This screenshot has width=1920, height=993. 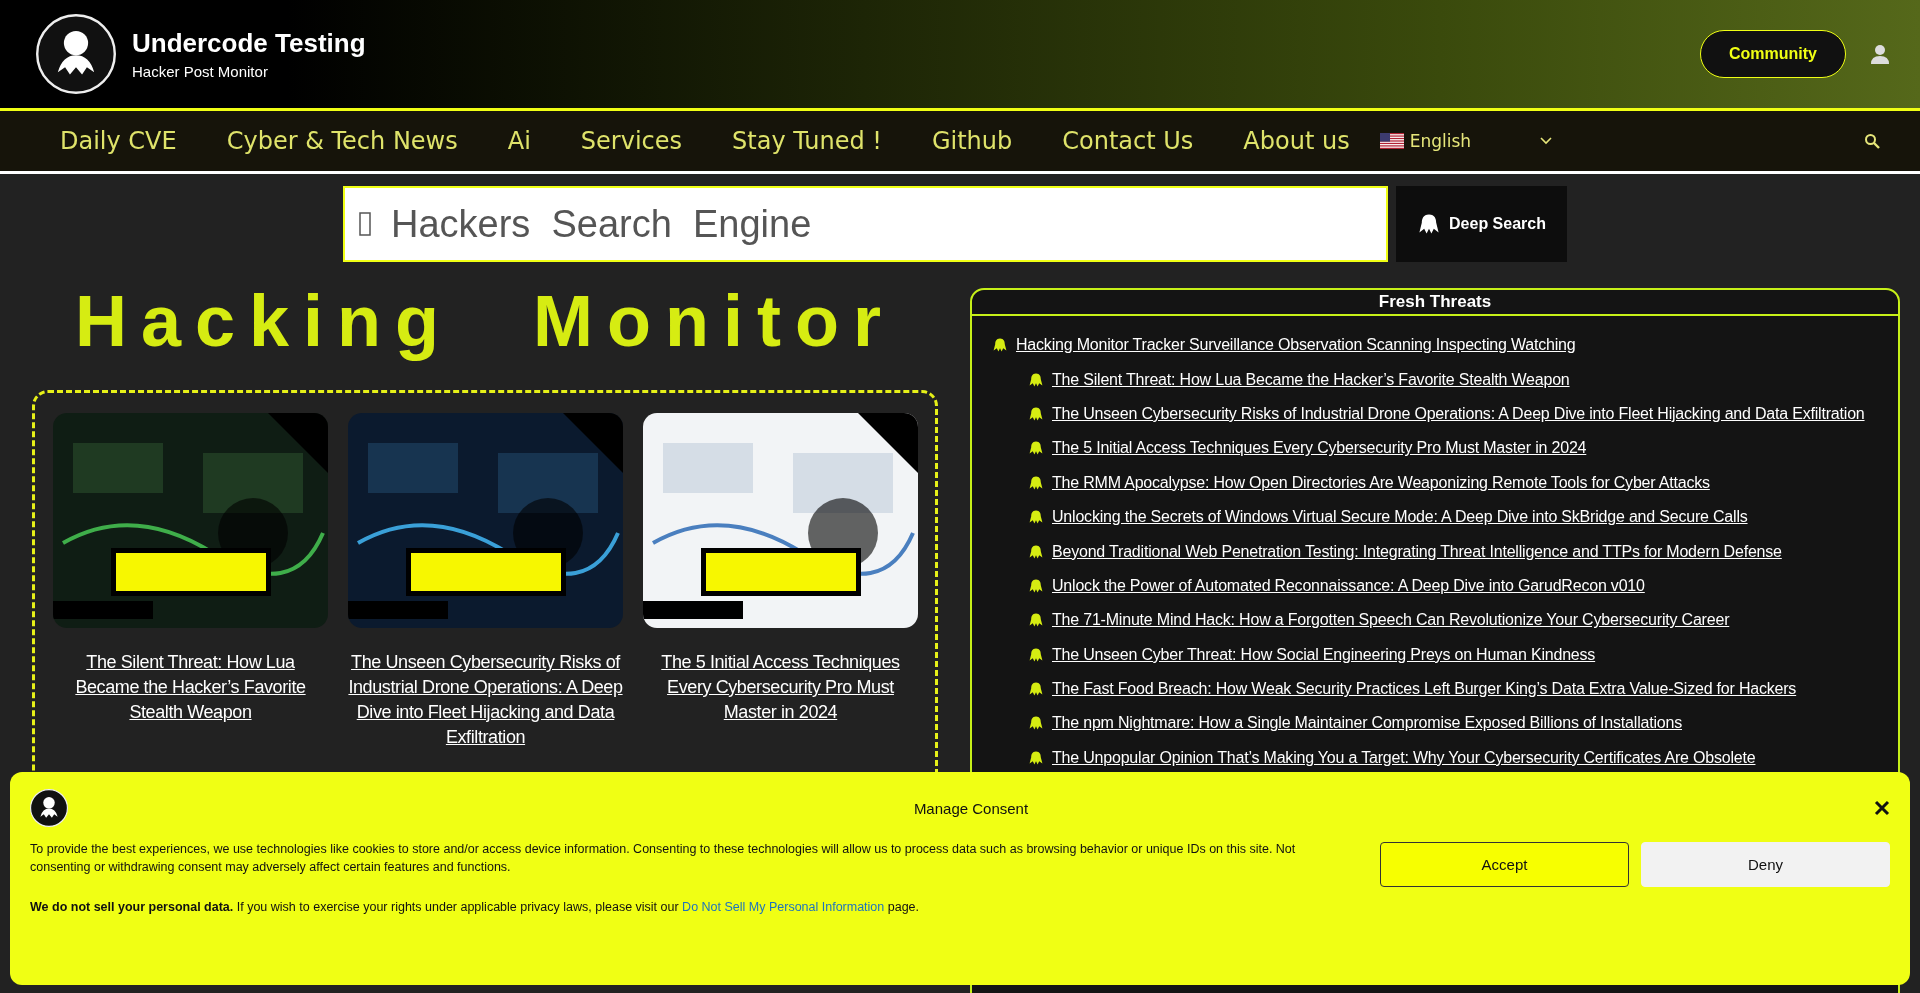 I want to click on search-icon, so click(x=1872, y=141).